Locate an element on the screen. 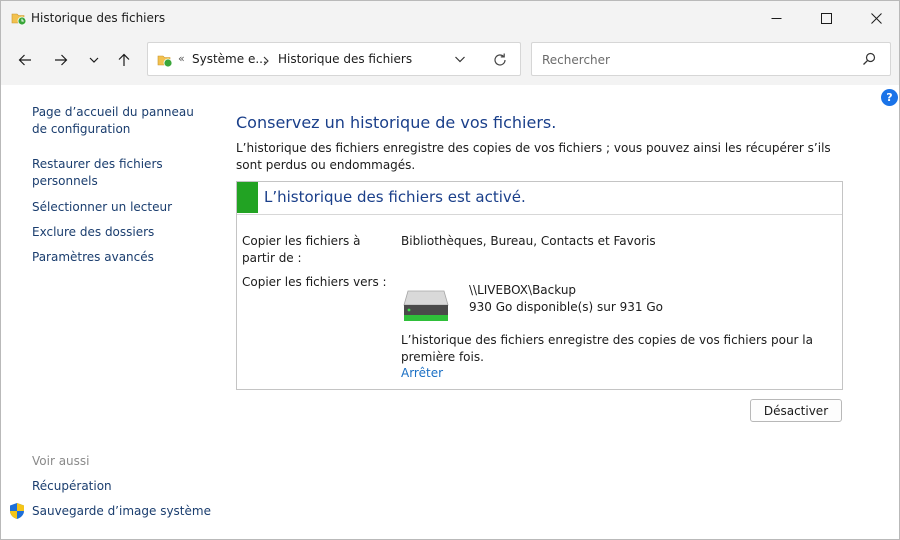 Image resolution: width=900 pixels, height=540 pixels. sidebar-link-restore-files: Restaurer des fichiers personnels is located at coordinates (102, 173).